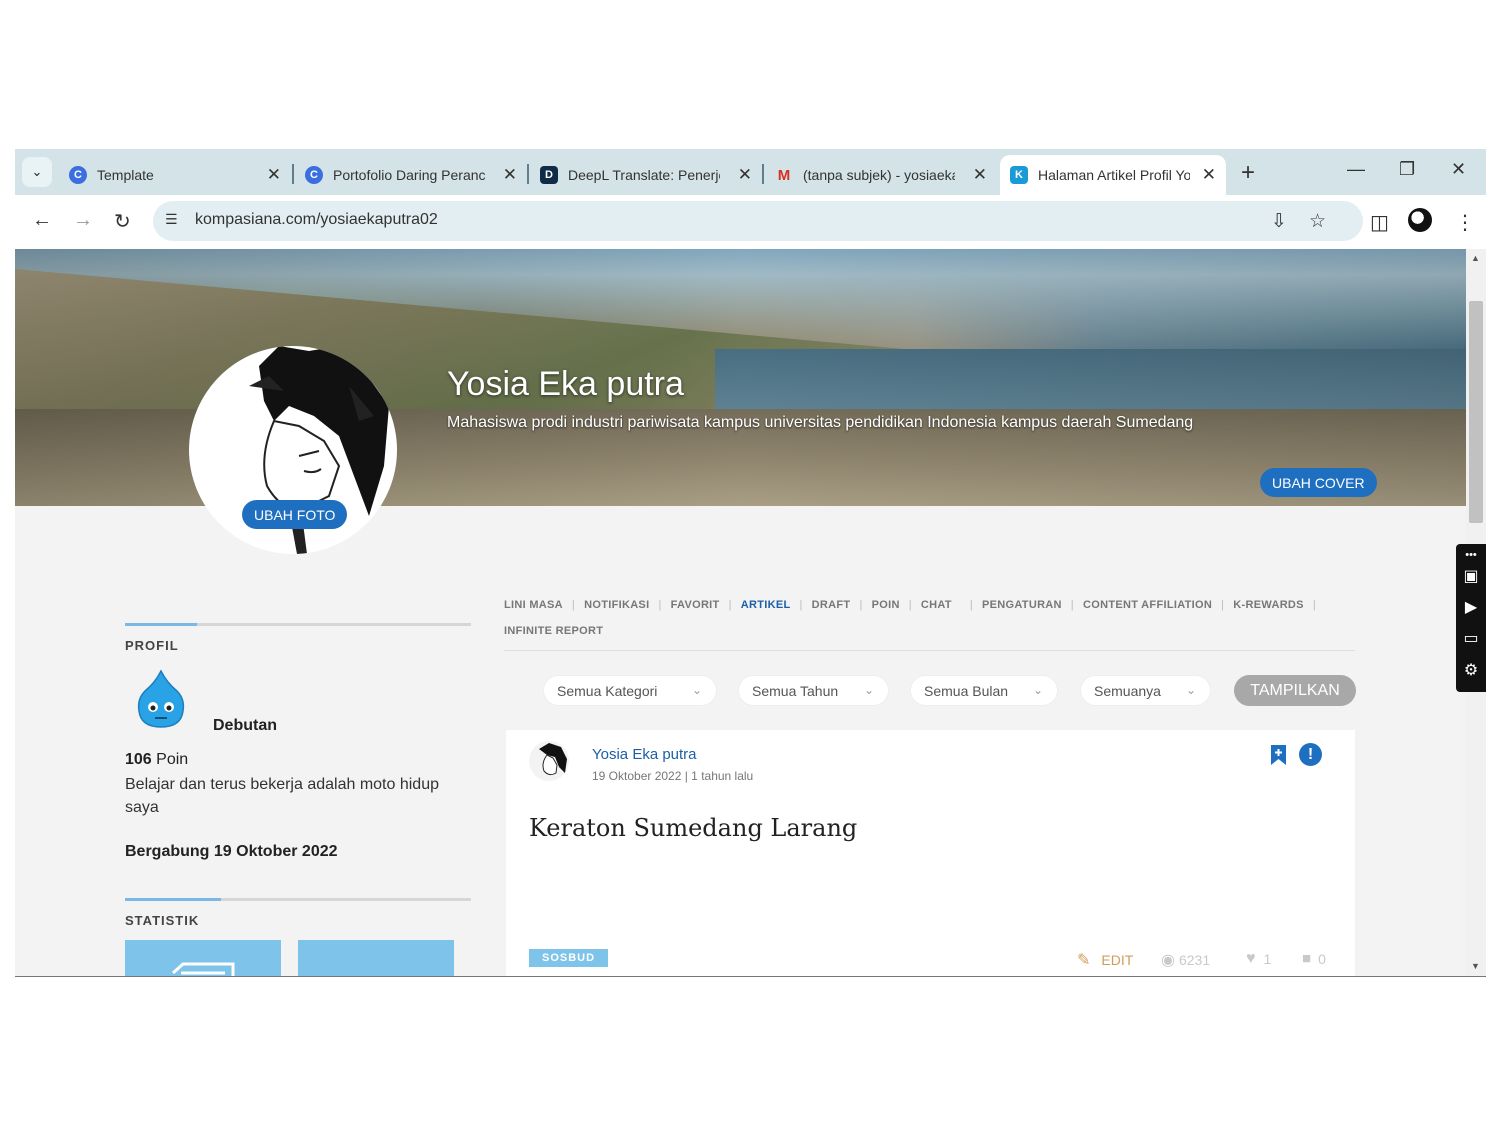 This screenshot has height=1125, width=1500. Describe the element at coordinates (1084, 960) in the screenshot. I see `pencil-icon: ✎` at that location.